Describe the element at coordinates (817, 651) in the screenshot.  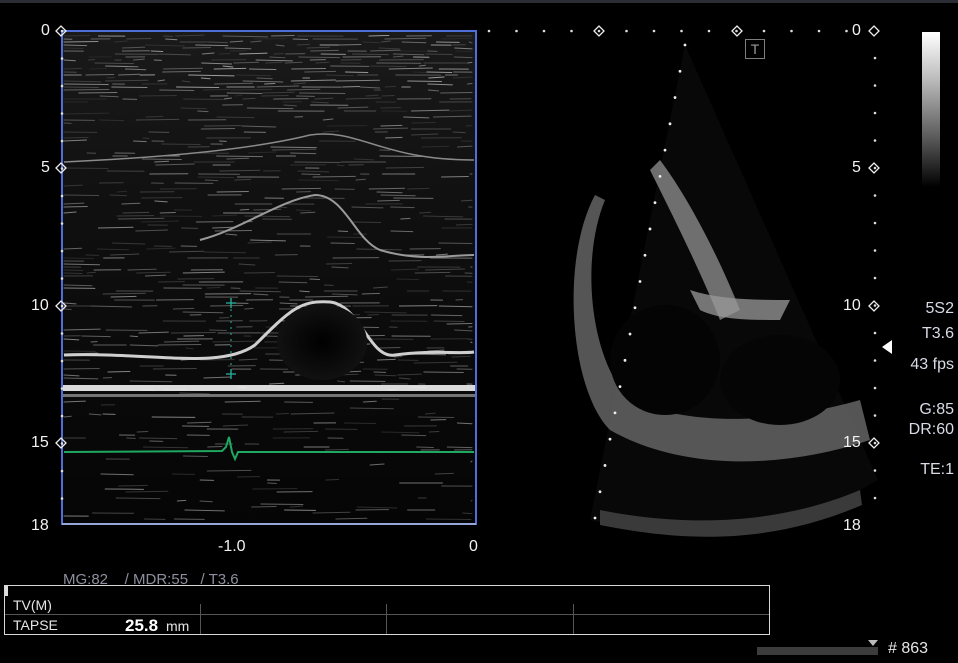
I see `cine-scrollbar` at that location.